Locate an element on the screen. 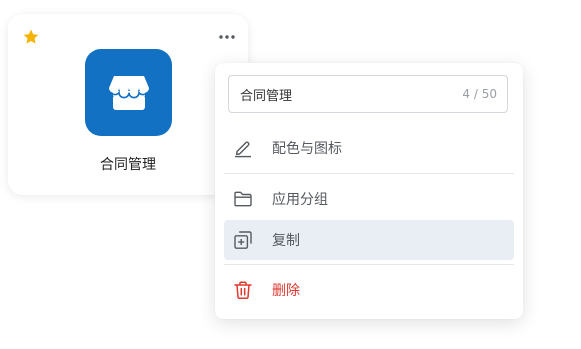 The height and width of the screenshot is (349, 581). menu-item-copy: 复制 is located at coordinates (369, 240).